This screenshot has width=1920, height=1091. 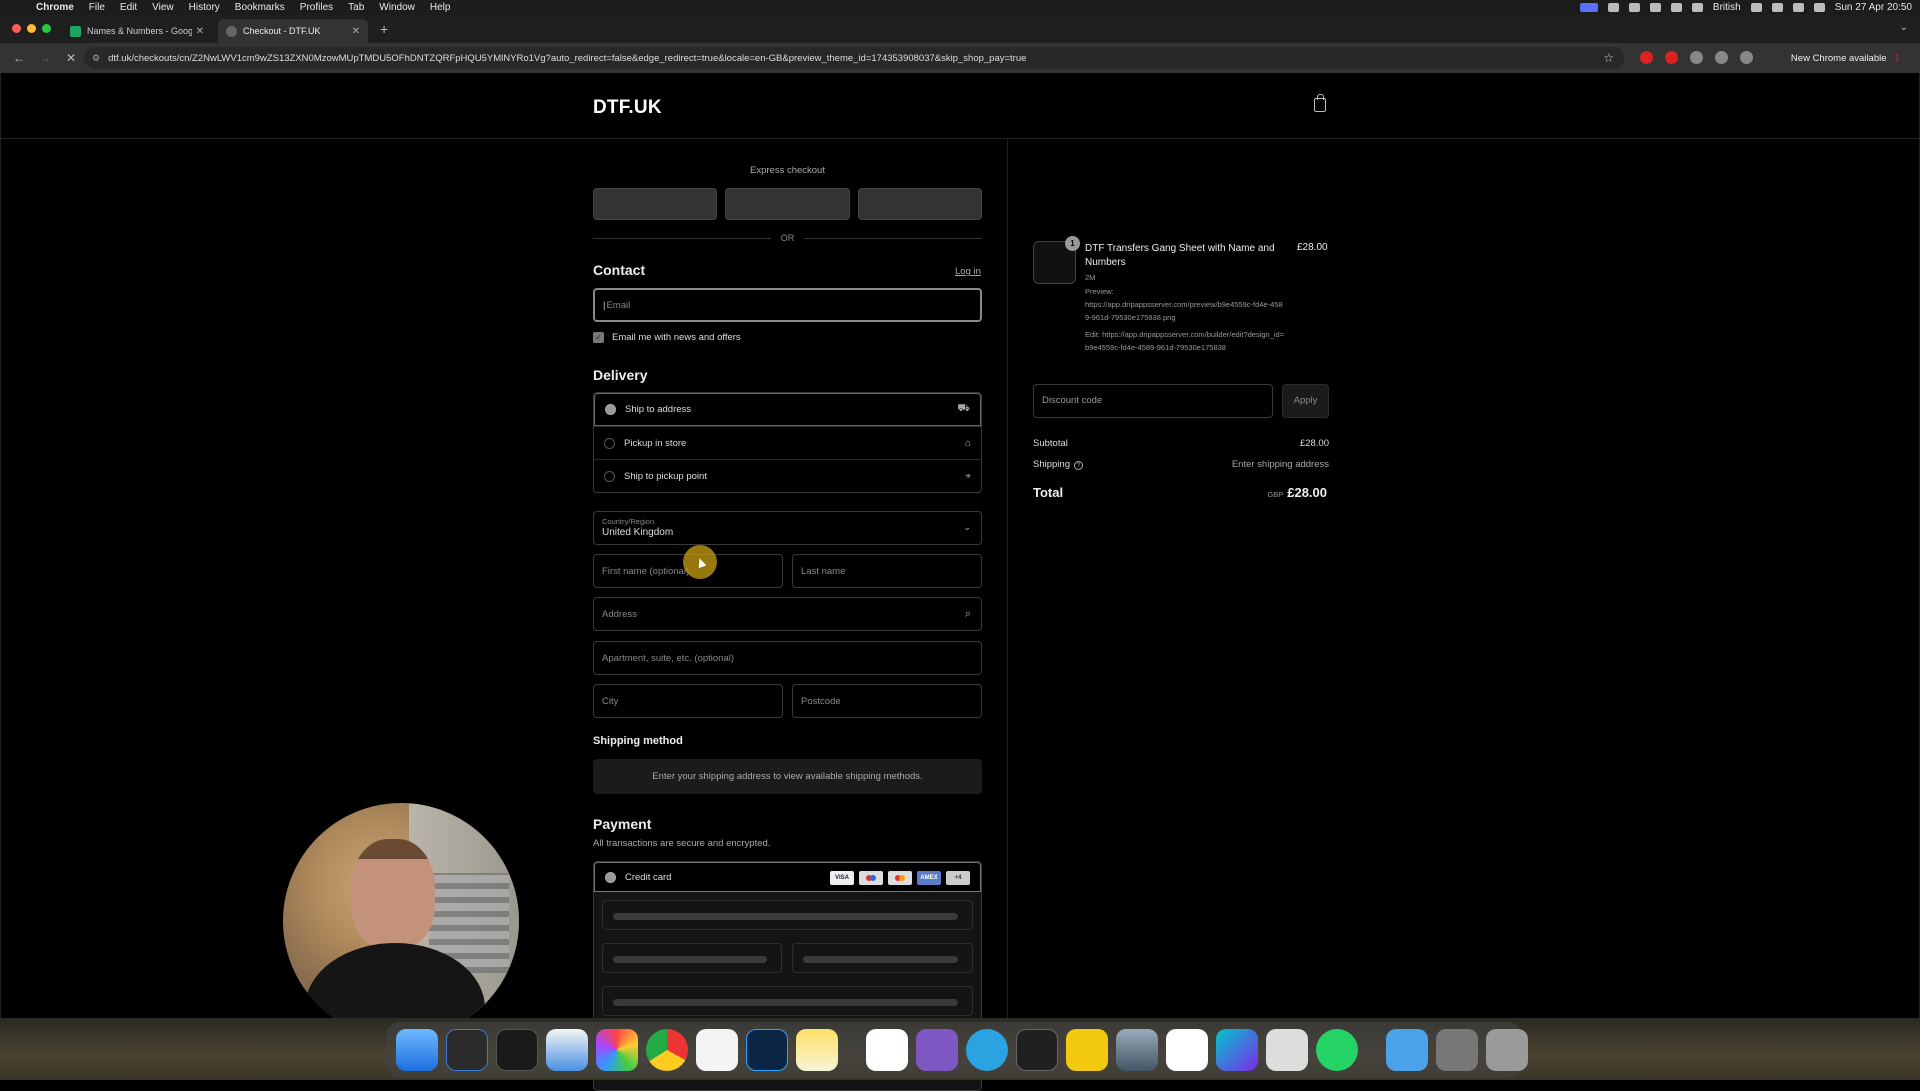 I want to click on update-chrome-button: New Chrome available ⋮, so click(x=1846, y=58).